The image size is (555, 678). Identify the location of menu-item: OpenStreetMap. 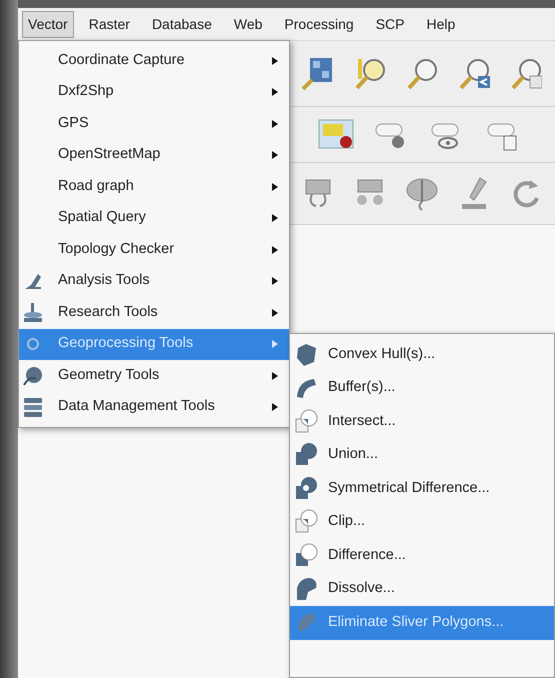
(154, 155).